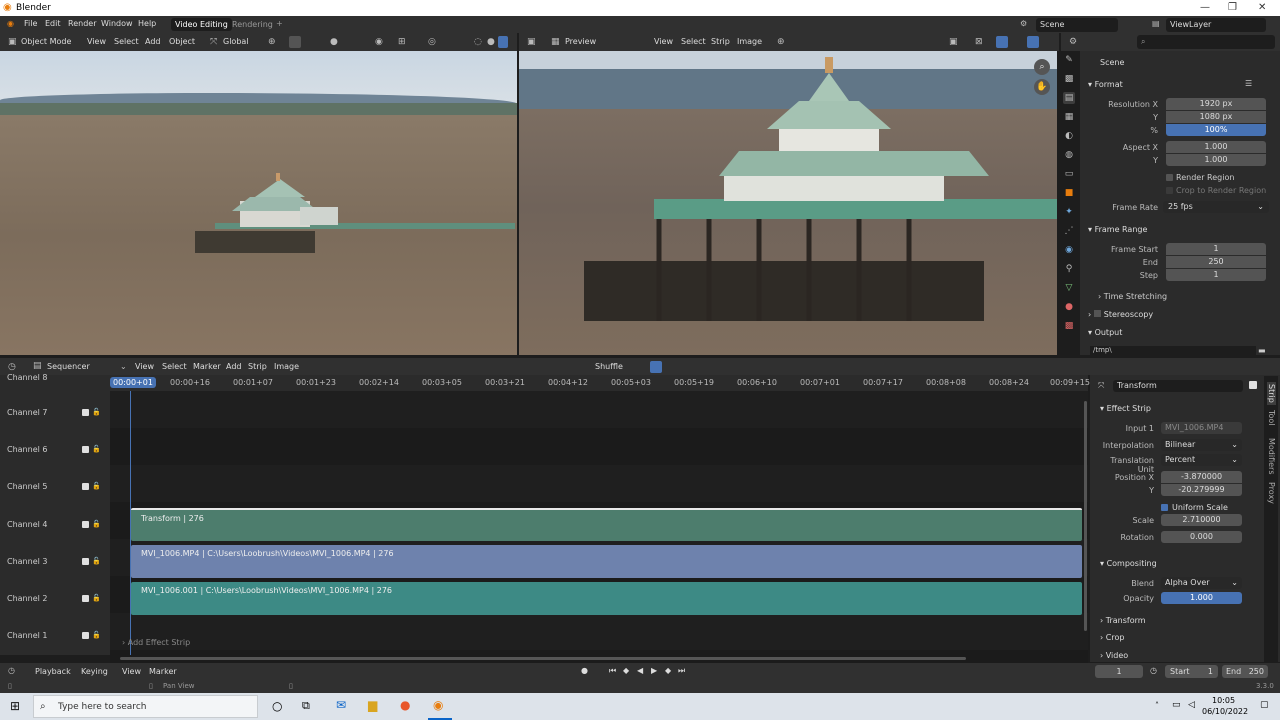 The width and height of the screenshot is (1280, 720). Describe the element at coordinates (668, 670) in the screenshot. I see `next-keyframe-icon: ◆` at that location.